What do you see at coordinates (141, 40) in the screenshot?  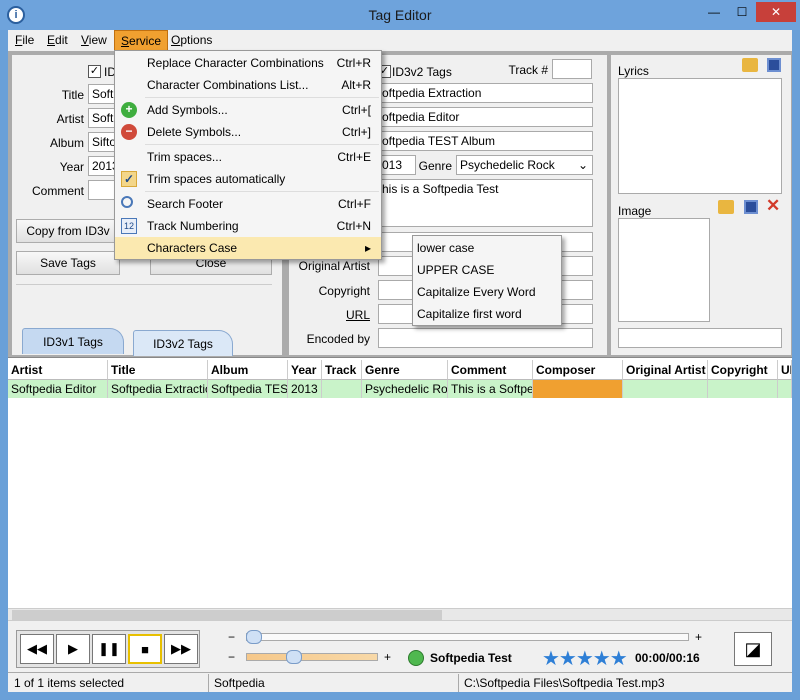 I see `menu-service: Service` at bounding box center [141, 40].